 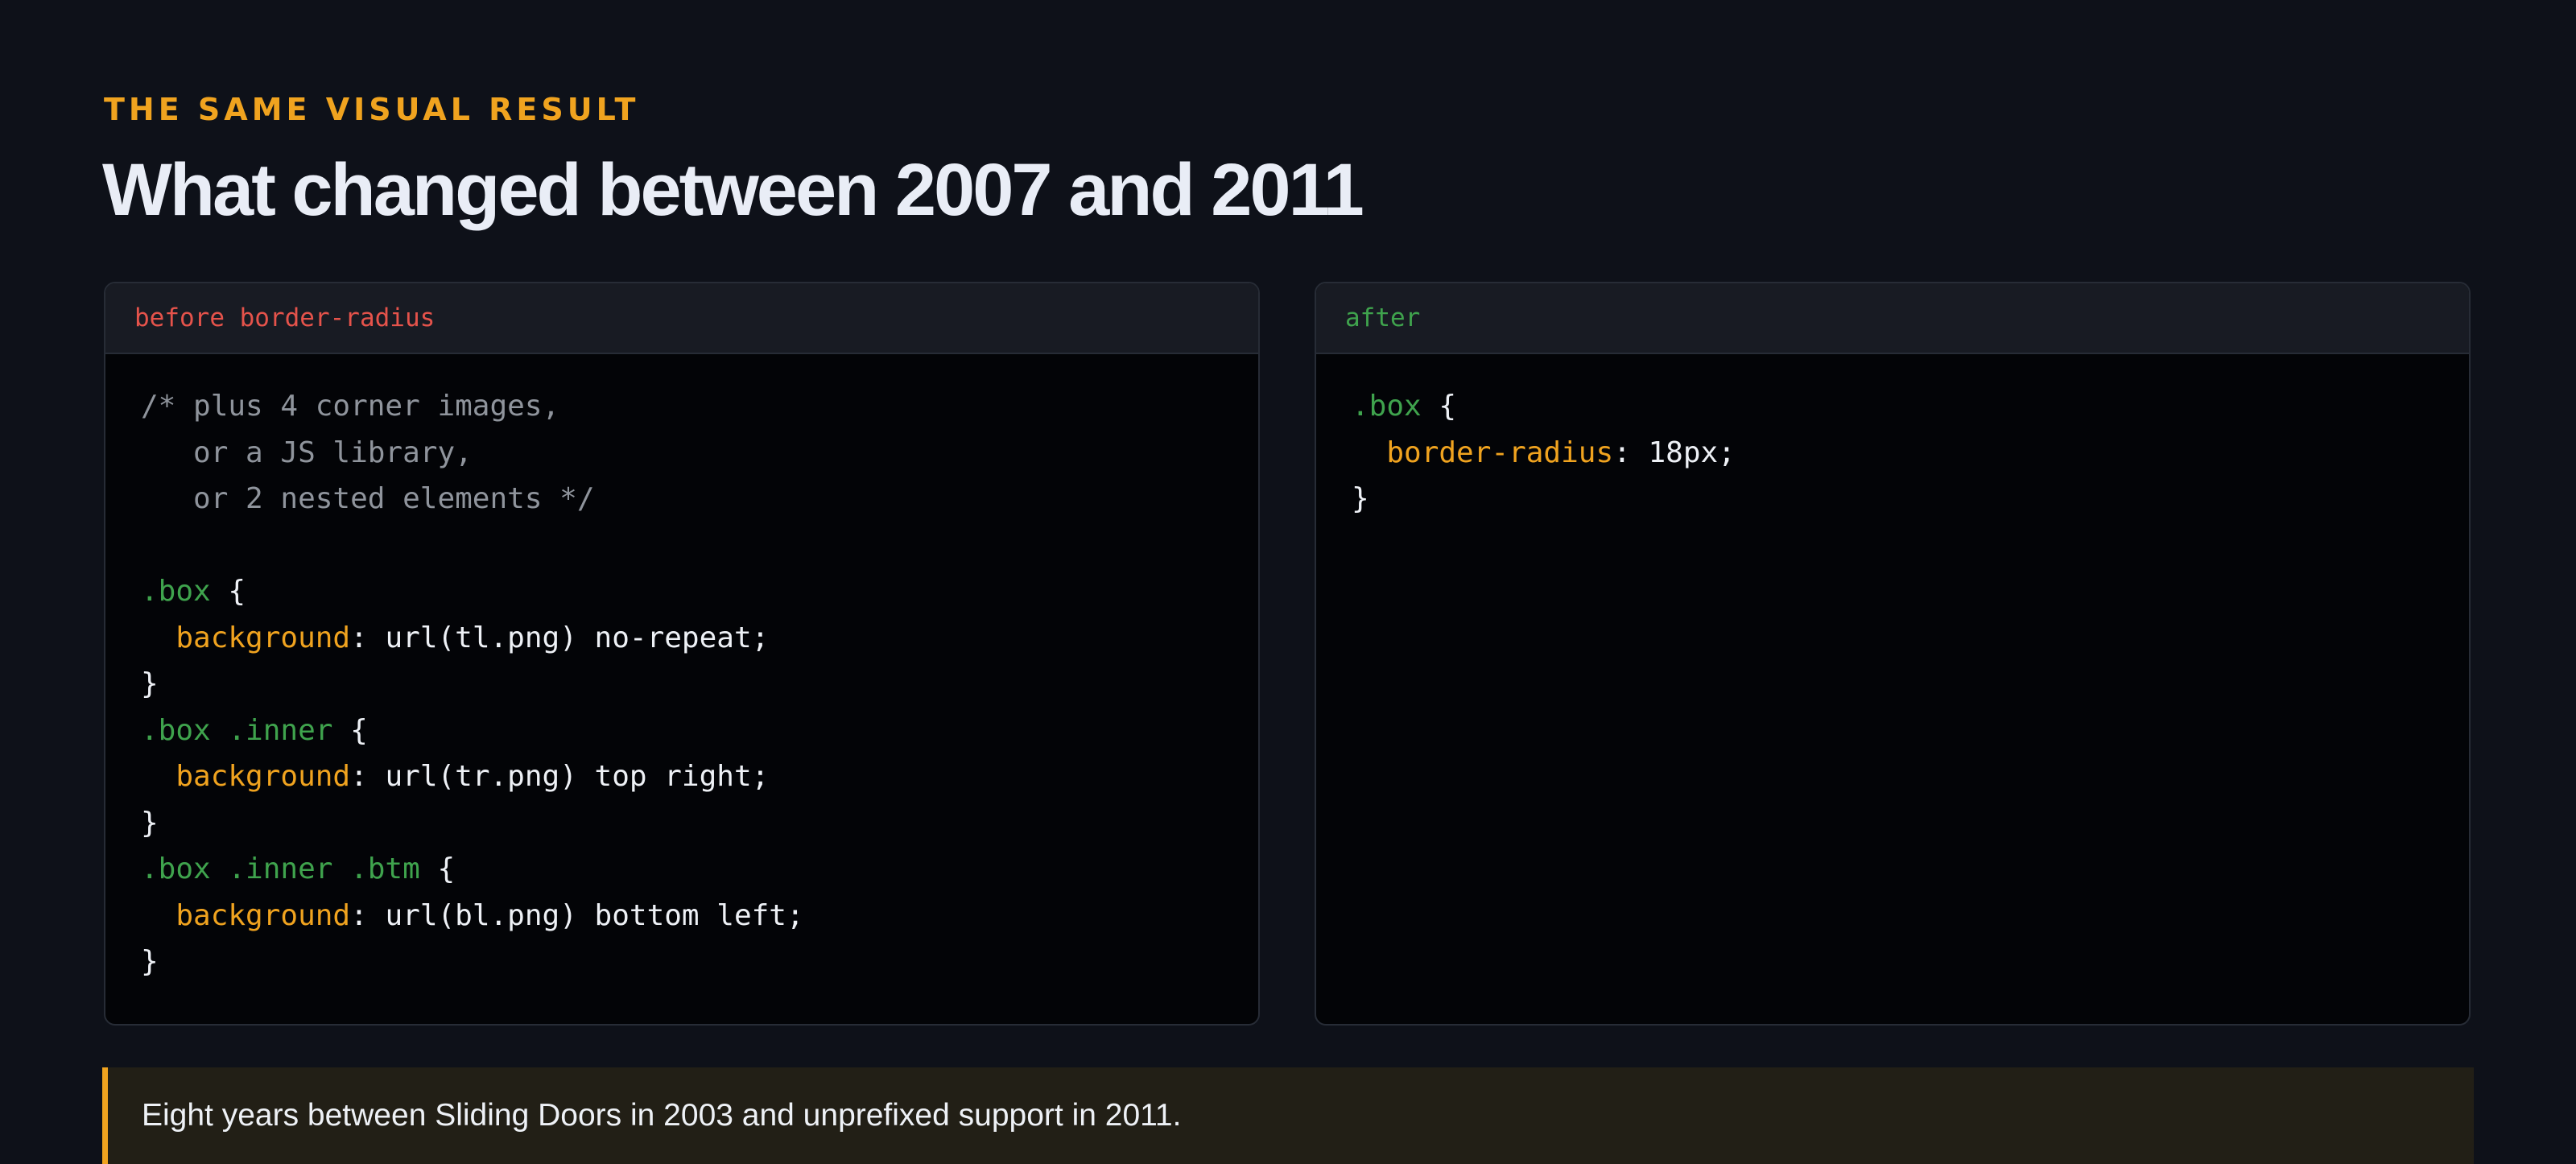 I want to click on code-property: border-radius, so click(x=1500, y=452).